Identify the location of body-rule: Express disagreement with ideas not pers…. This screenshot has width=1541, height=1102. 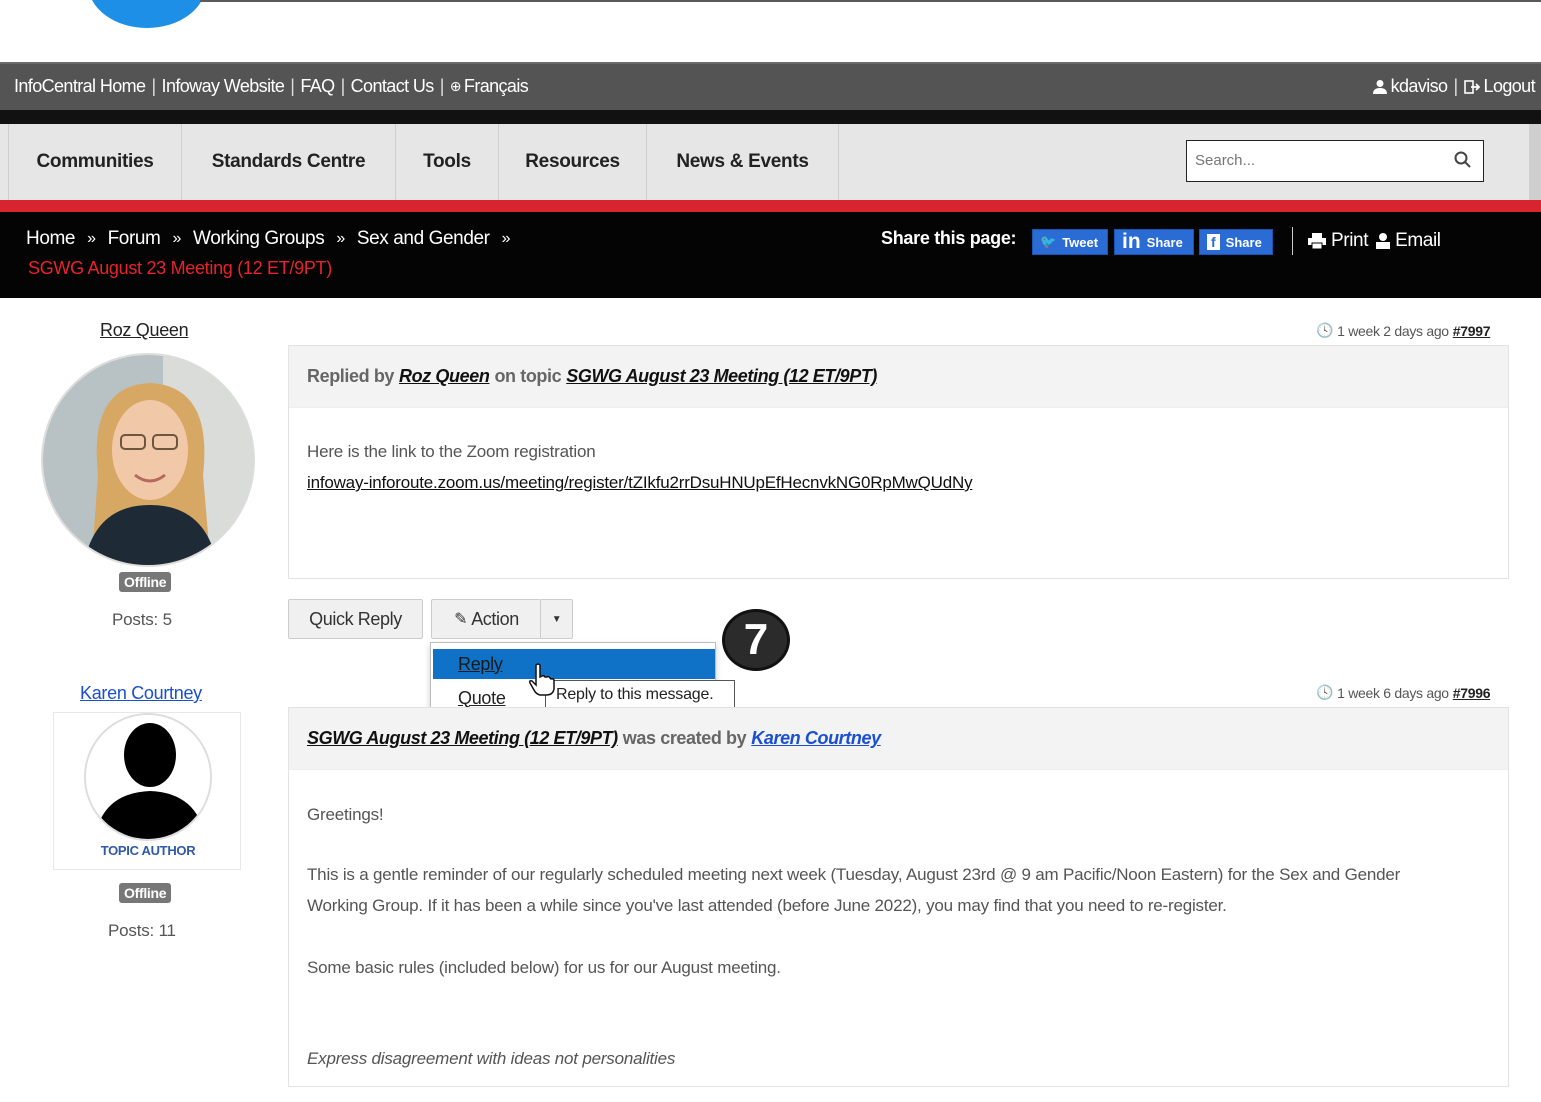
(491, 1058).